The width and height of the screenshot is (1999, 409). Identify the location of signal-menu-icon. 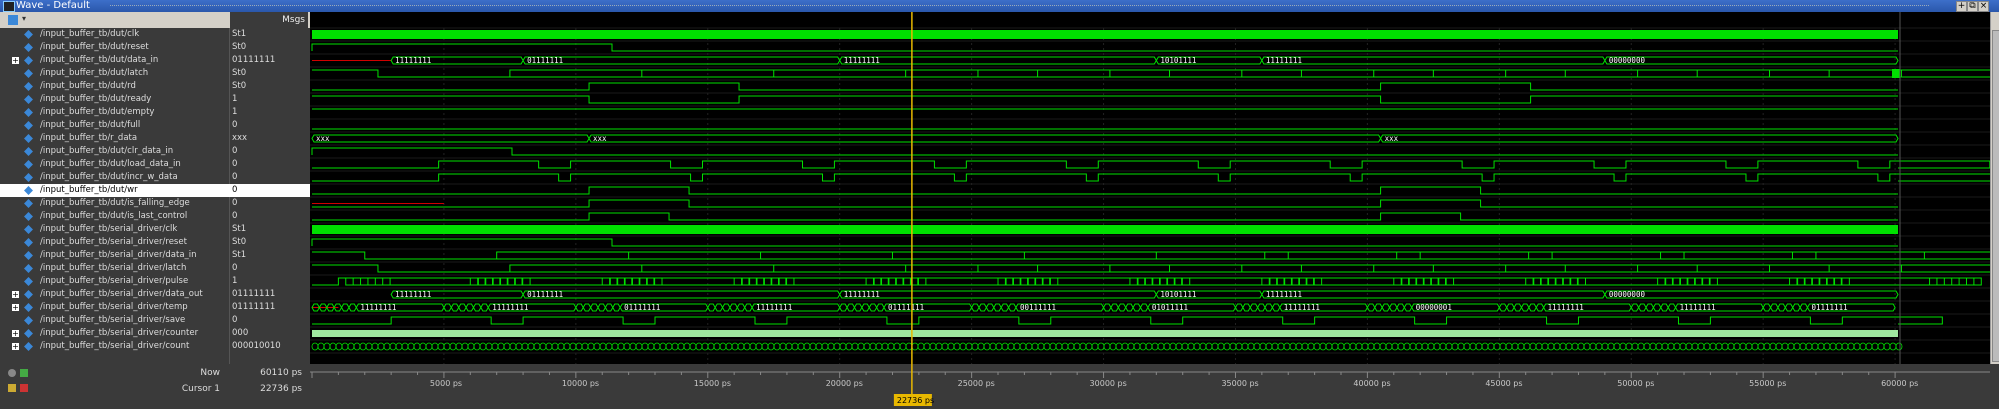
(13, 20).